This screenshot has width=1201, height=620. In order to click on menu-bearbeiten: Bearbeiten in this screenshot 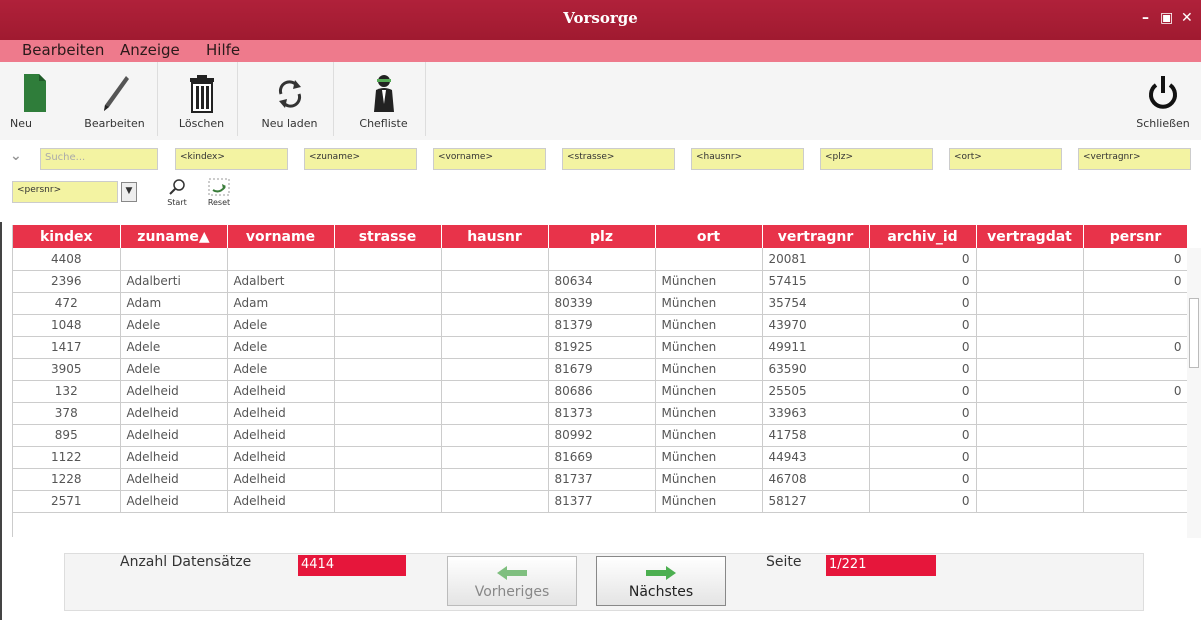, I will do `click(63, 50)`.